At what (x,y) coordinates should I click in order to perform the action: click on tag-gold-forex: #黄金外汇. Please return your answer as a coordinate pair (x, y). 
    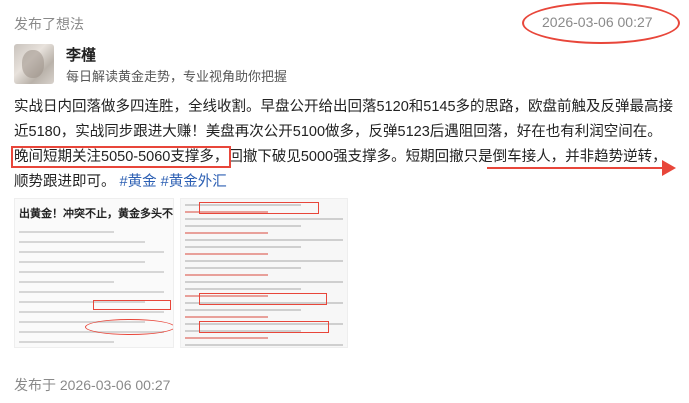
    Looking at the image, I should click on (194, 182).